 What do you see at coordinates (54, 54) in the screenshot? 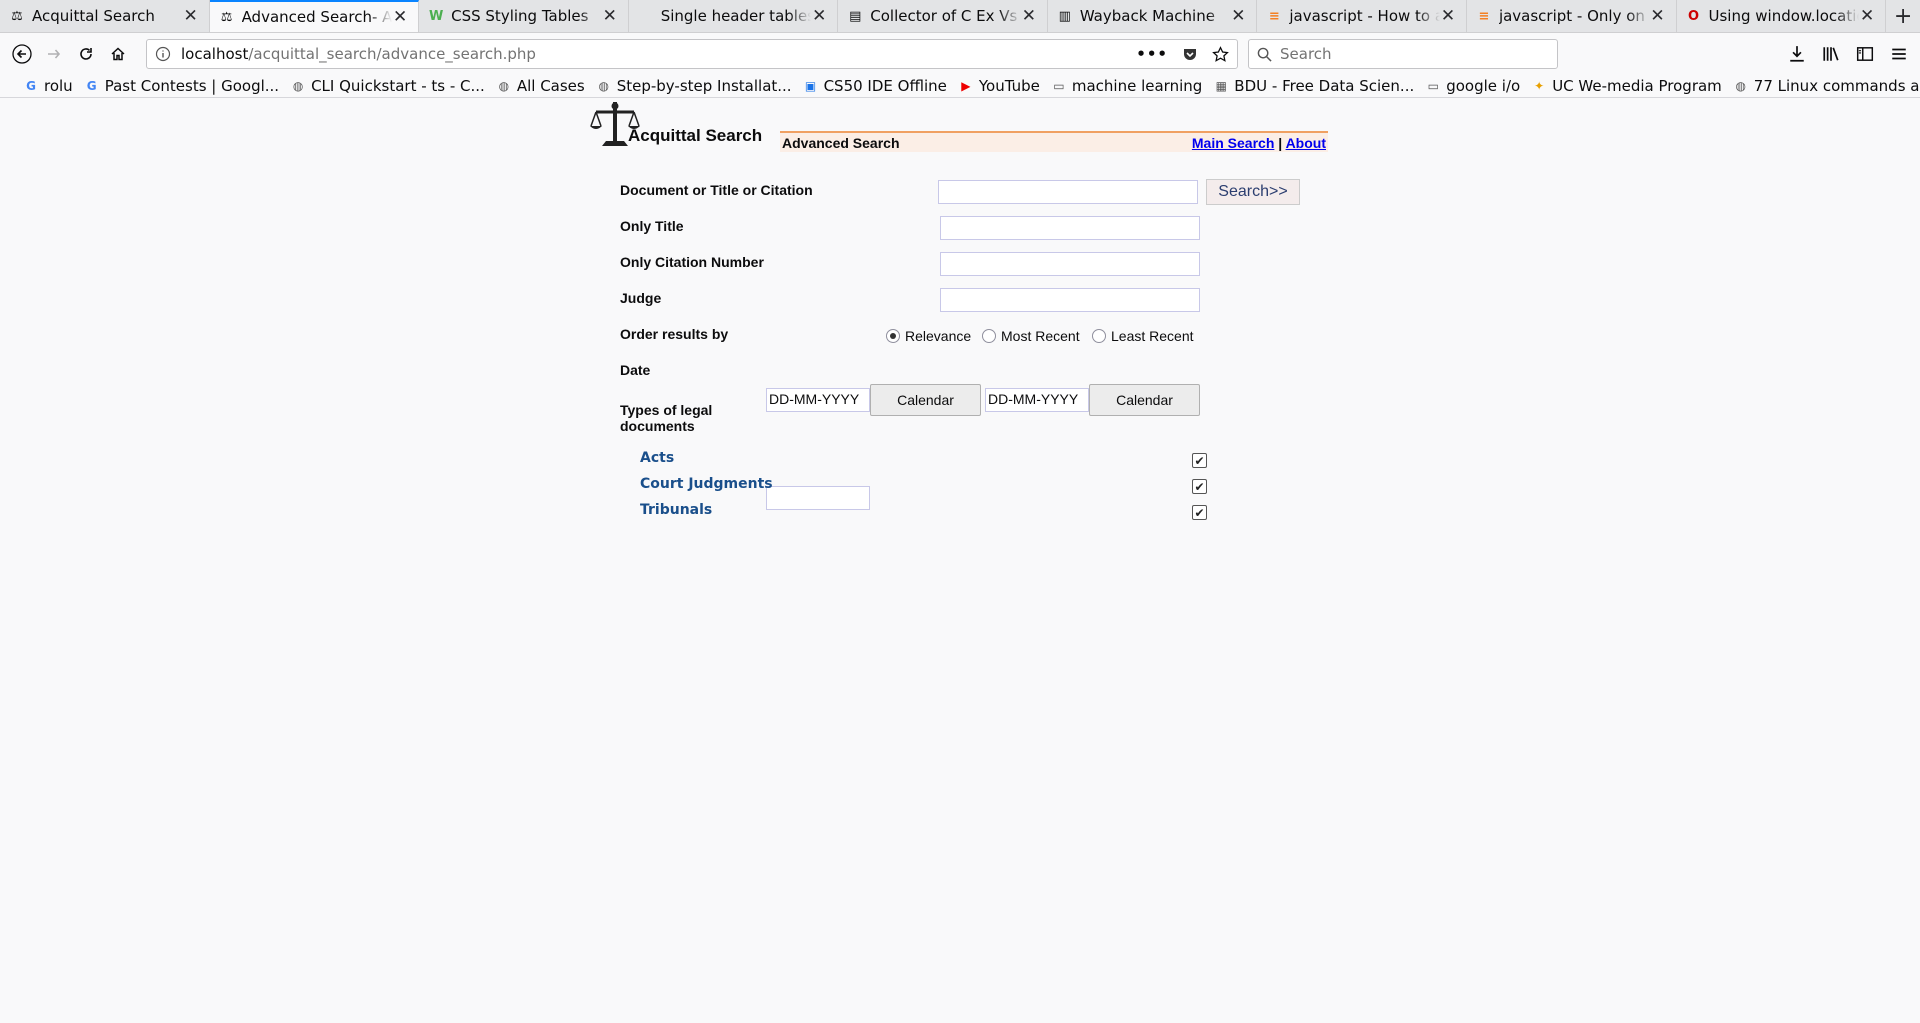
I see `forward-button` at bounding box center [54, 54].